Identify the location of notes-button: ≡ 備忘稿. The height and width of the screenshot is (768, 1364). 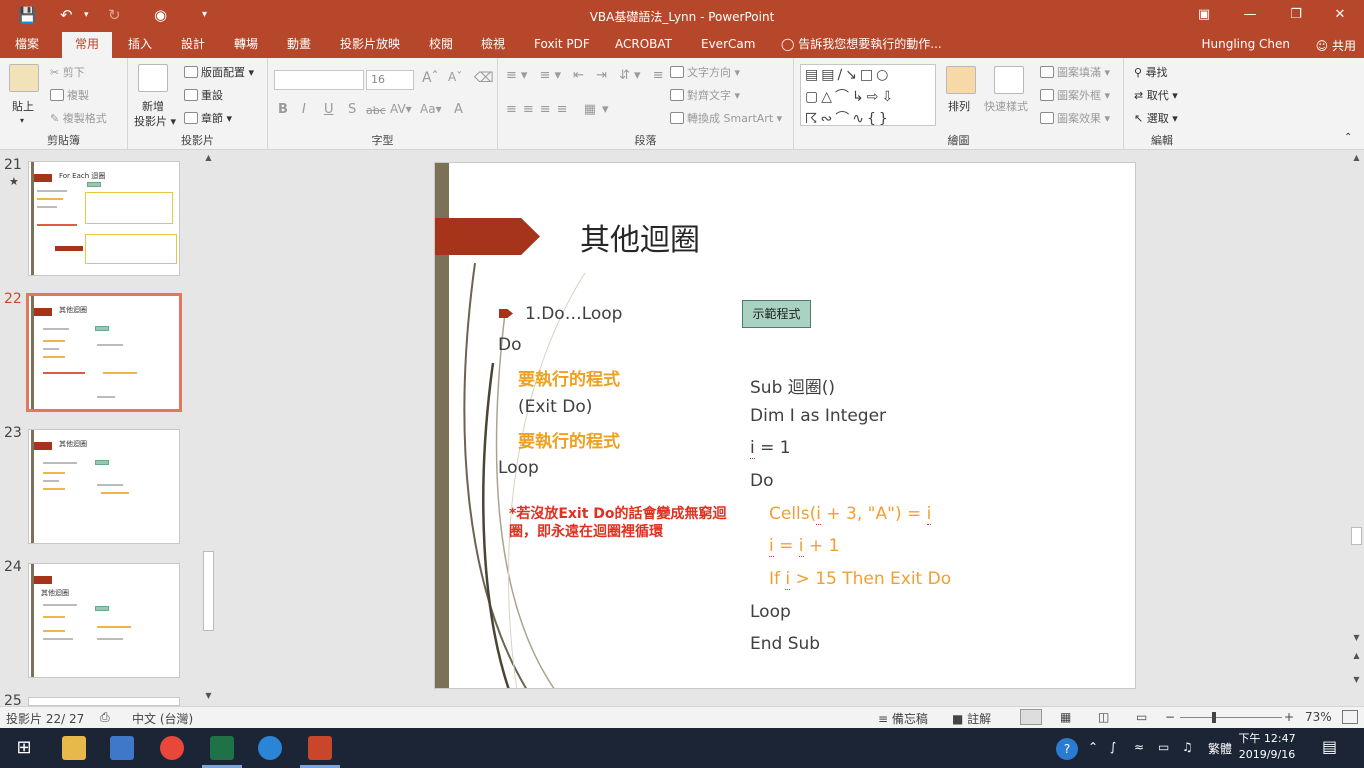
(903, 718).